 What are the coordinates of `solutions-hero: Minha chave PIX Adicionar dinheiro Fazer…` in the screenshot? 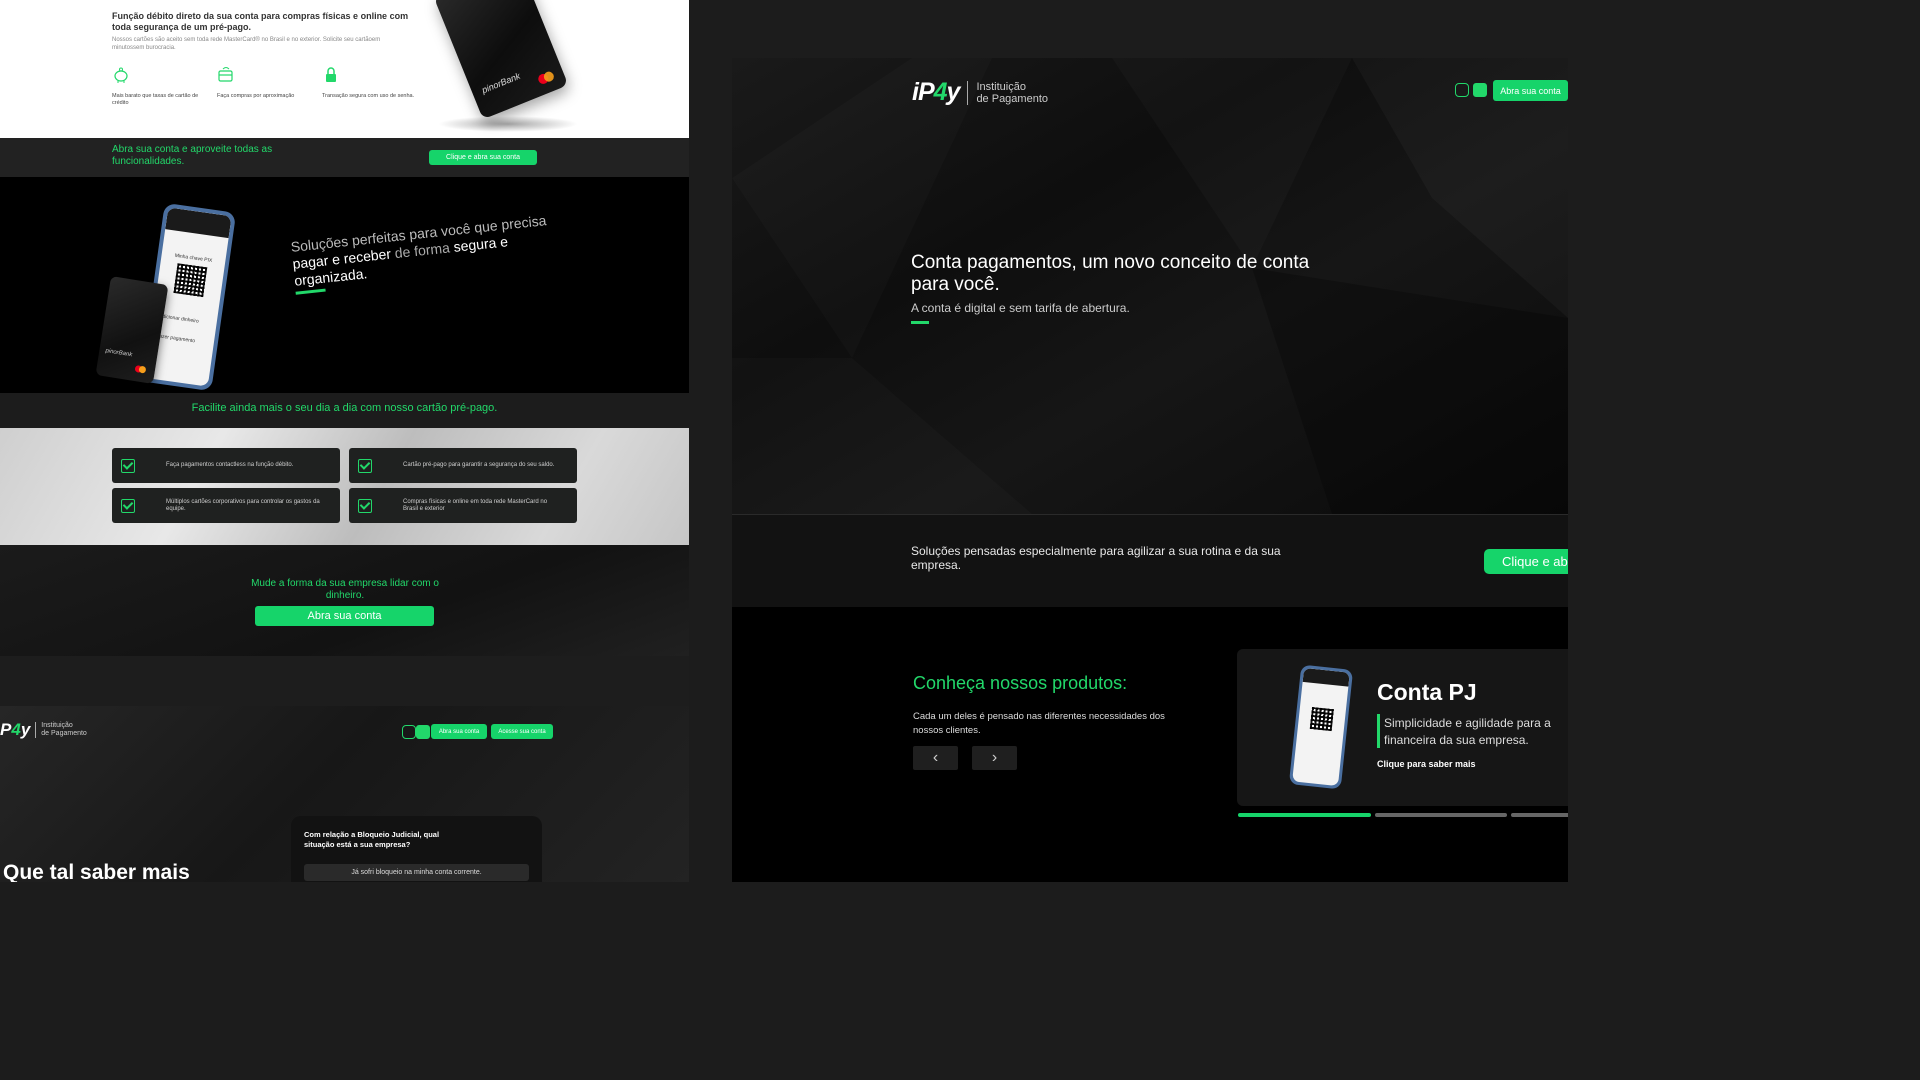 It's located at (344, 285).